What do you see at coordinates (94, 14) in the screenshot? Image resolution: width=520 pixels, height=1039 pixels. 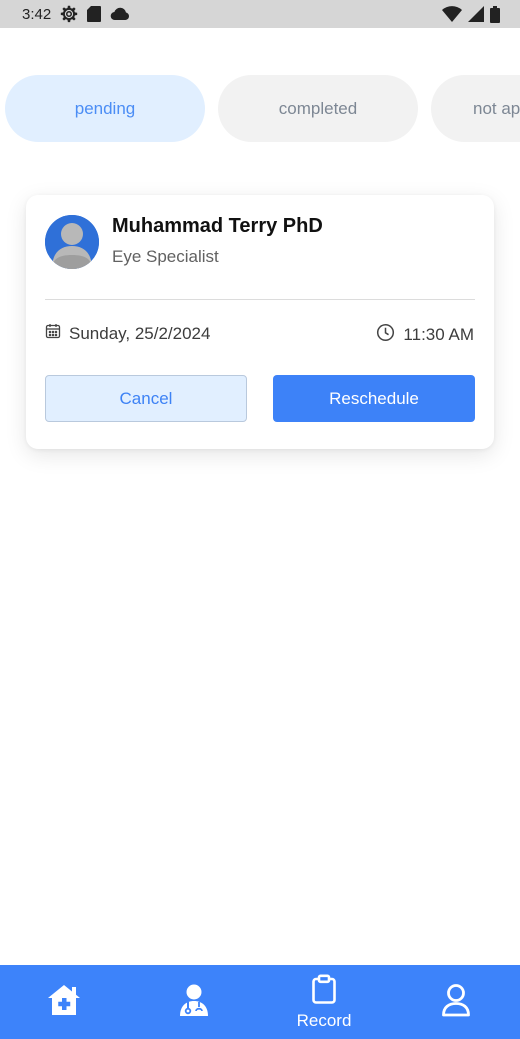 I see `sd-card-icon` at bounding box center [94, 14].